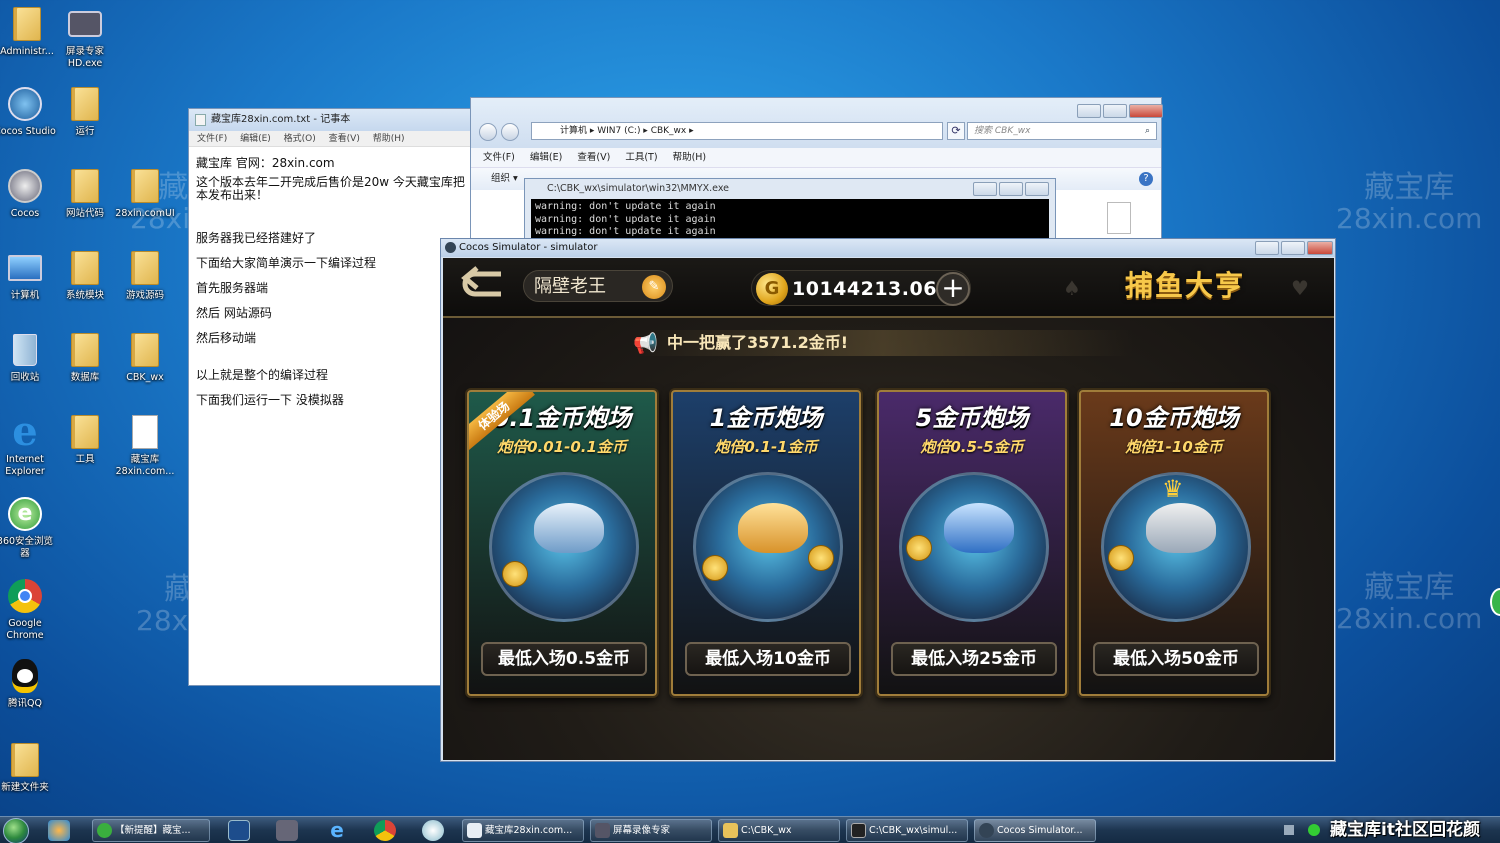  I want to click on notepad-menu-bar: 文件(F) 编辑(E) 格式(O) 查看(V) 帮助(H), so click(333, 139).